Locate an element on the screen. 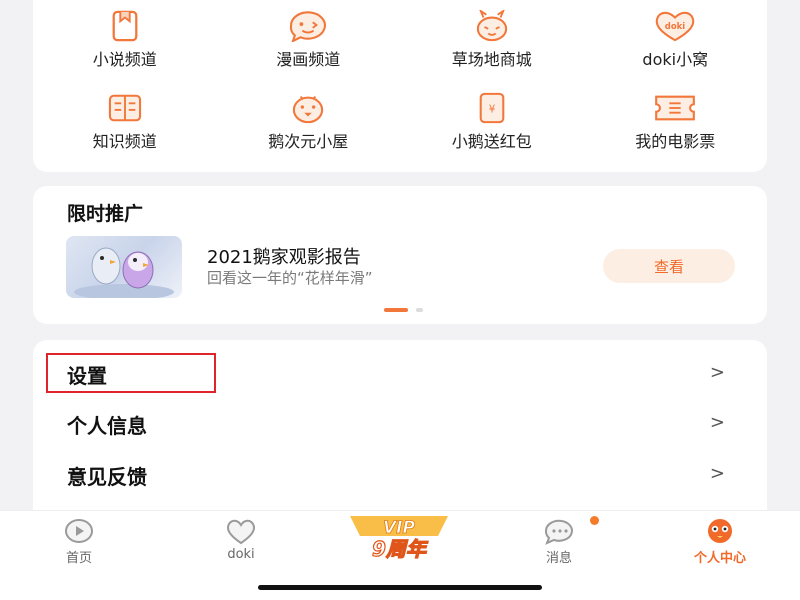 The image size is (800, 600). vip-anniversary-button: VIP 9周年 is located at coordinates (399, 538).